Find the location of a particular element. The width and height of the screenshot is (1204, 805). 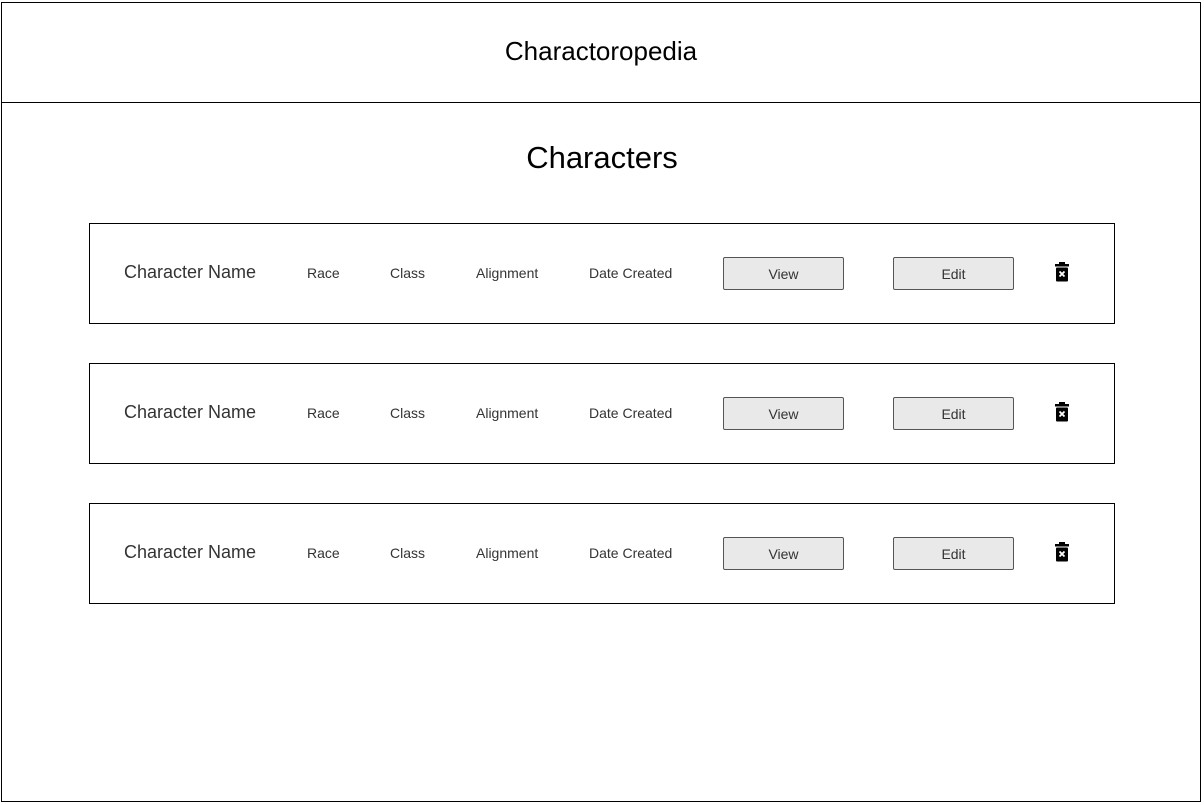

app-header: Charactoropedia is located at coordinates (601, 52).